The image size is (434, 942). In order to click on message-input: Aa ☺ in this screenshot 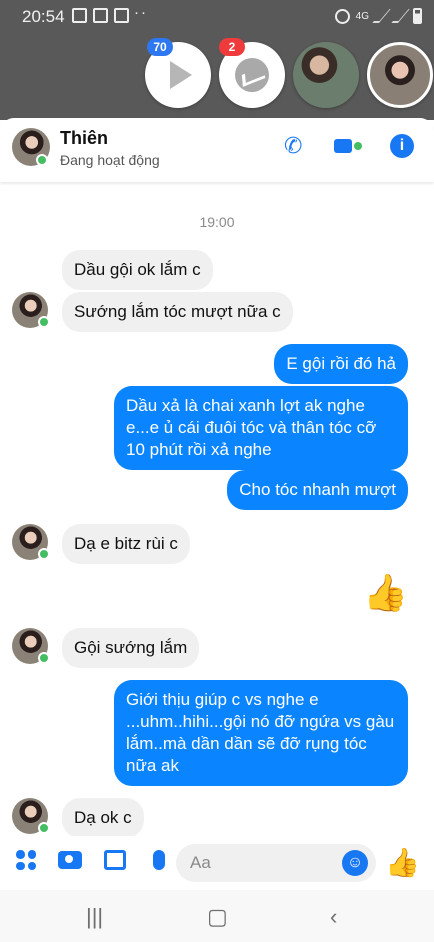, I will do `click(276, 863)`.